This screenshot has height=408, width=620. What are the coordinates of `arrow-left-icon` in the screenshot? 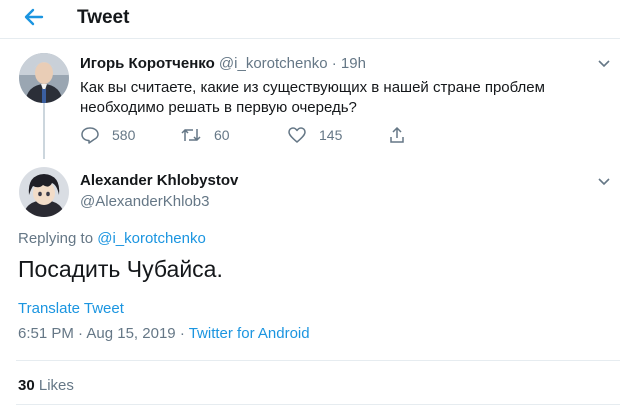 It's located at (34, 17).